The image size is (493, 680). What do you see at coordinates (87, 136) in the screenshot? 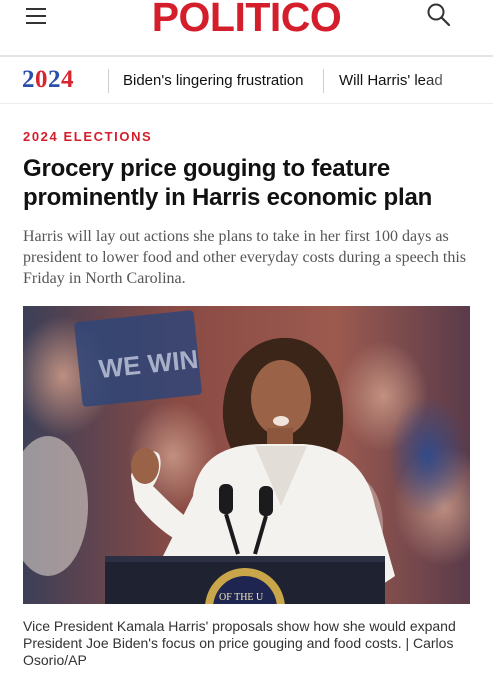
I see `article-kicker: 2024 ELECTIONS` at bounding box center [87, 136].